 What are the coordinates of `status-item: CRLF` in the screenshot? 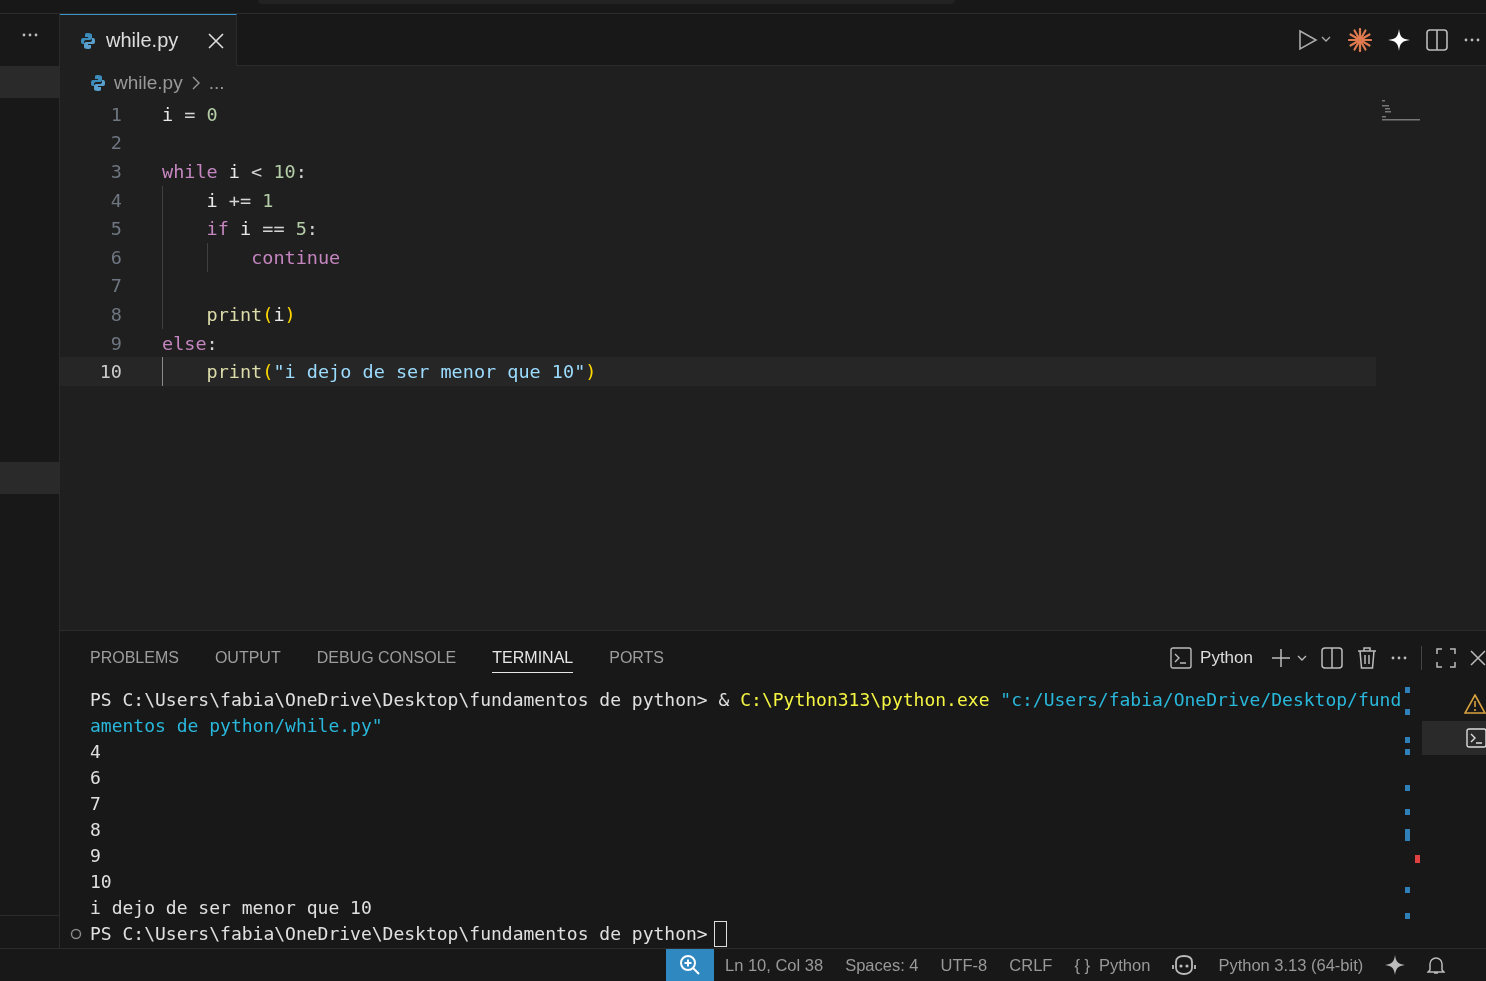 It's located at (1031, 965).